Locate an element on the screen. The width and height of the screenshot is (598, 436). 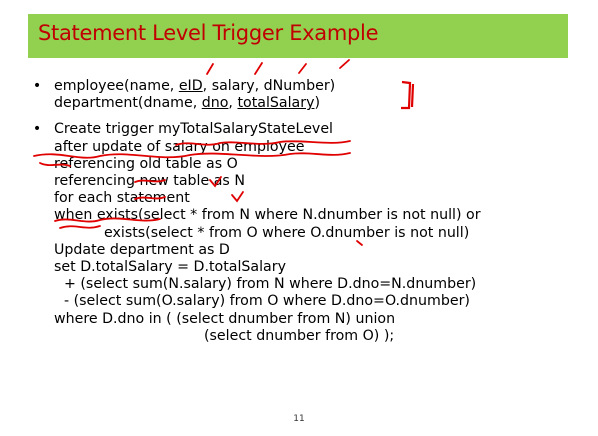
slide-title: Statement Level Trigger Example is located at coordinates (208, 33).